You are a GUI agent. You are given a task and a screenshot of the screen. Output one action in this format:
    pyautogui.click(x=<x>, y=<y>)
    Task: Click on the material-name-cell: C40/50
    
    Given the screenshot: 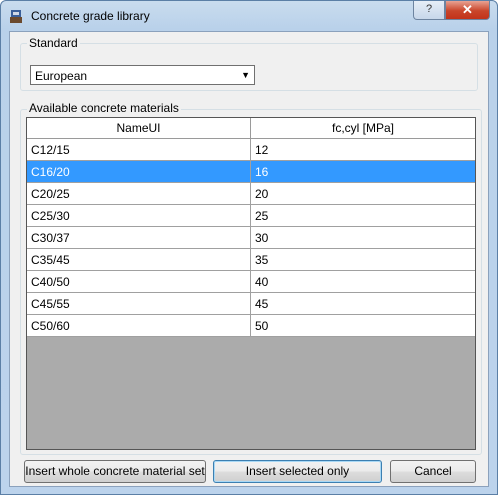 What is the action you would take?
    pyautogui.click(x=139, y=281)
    